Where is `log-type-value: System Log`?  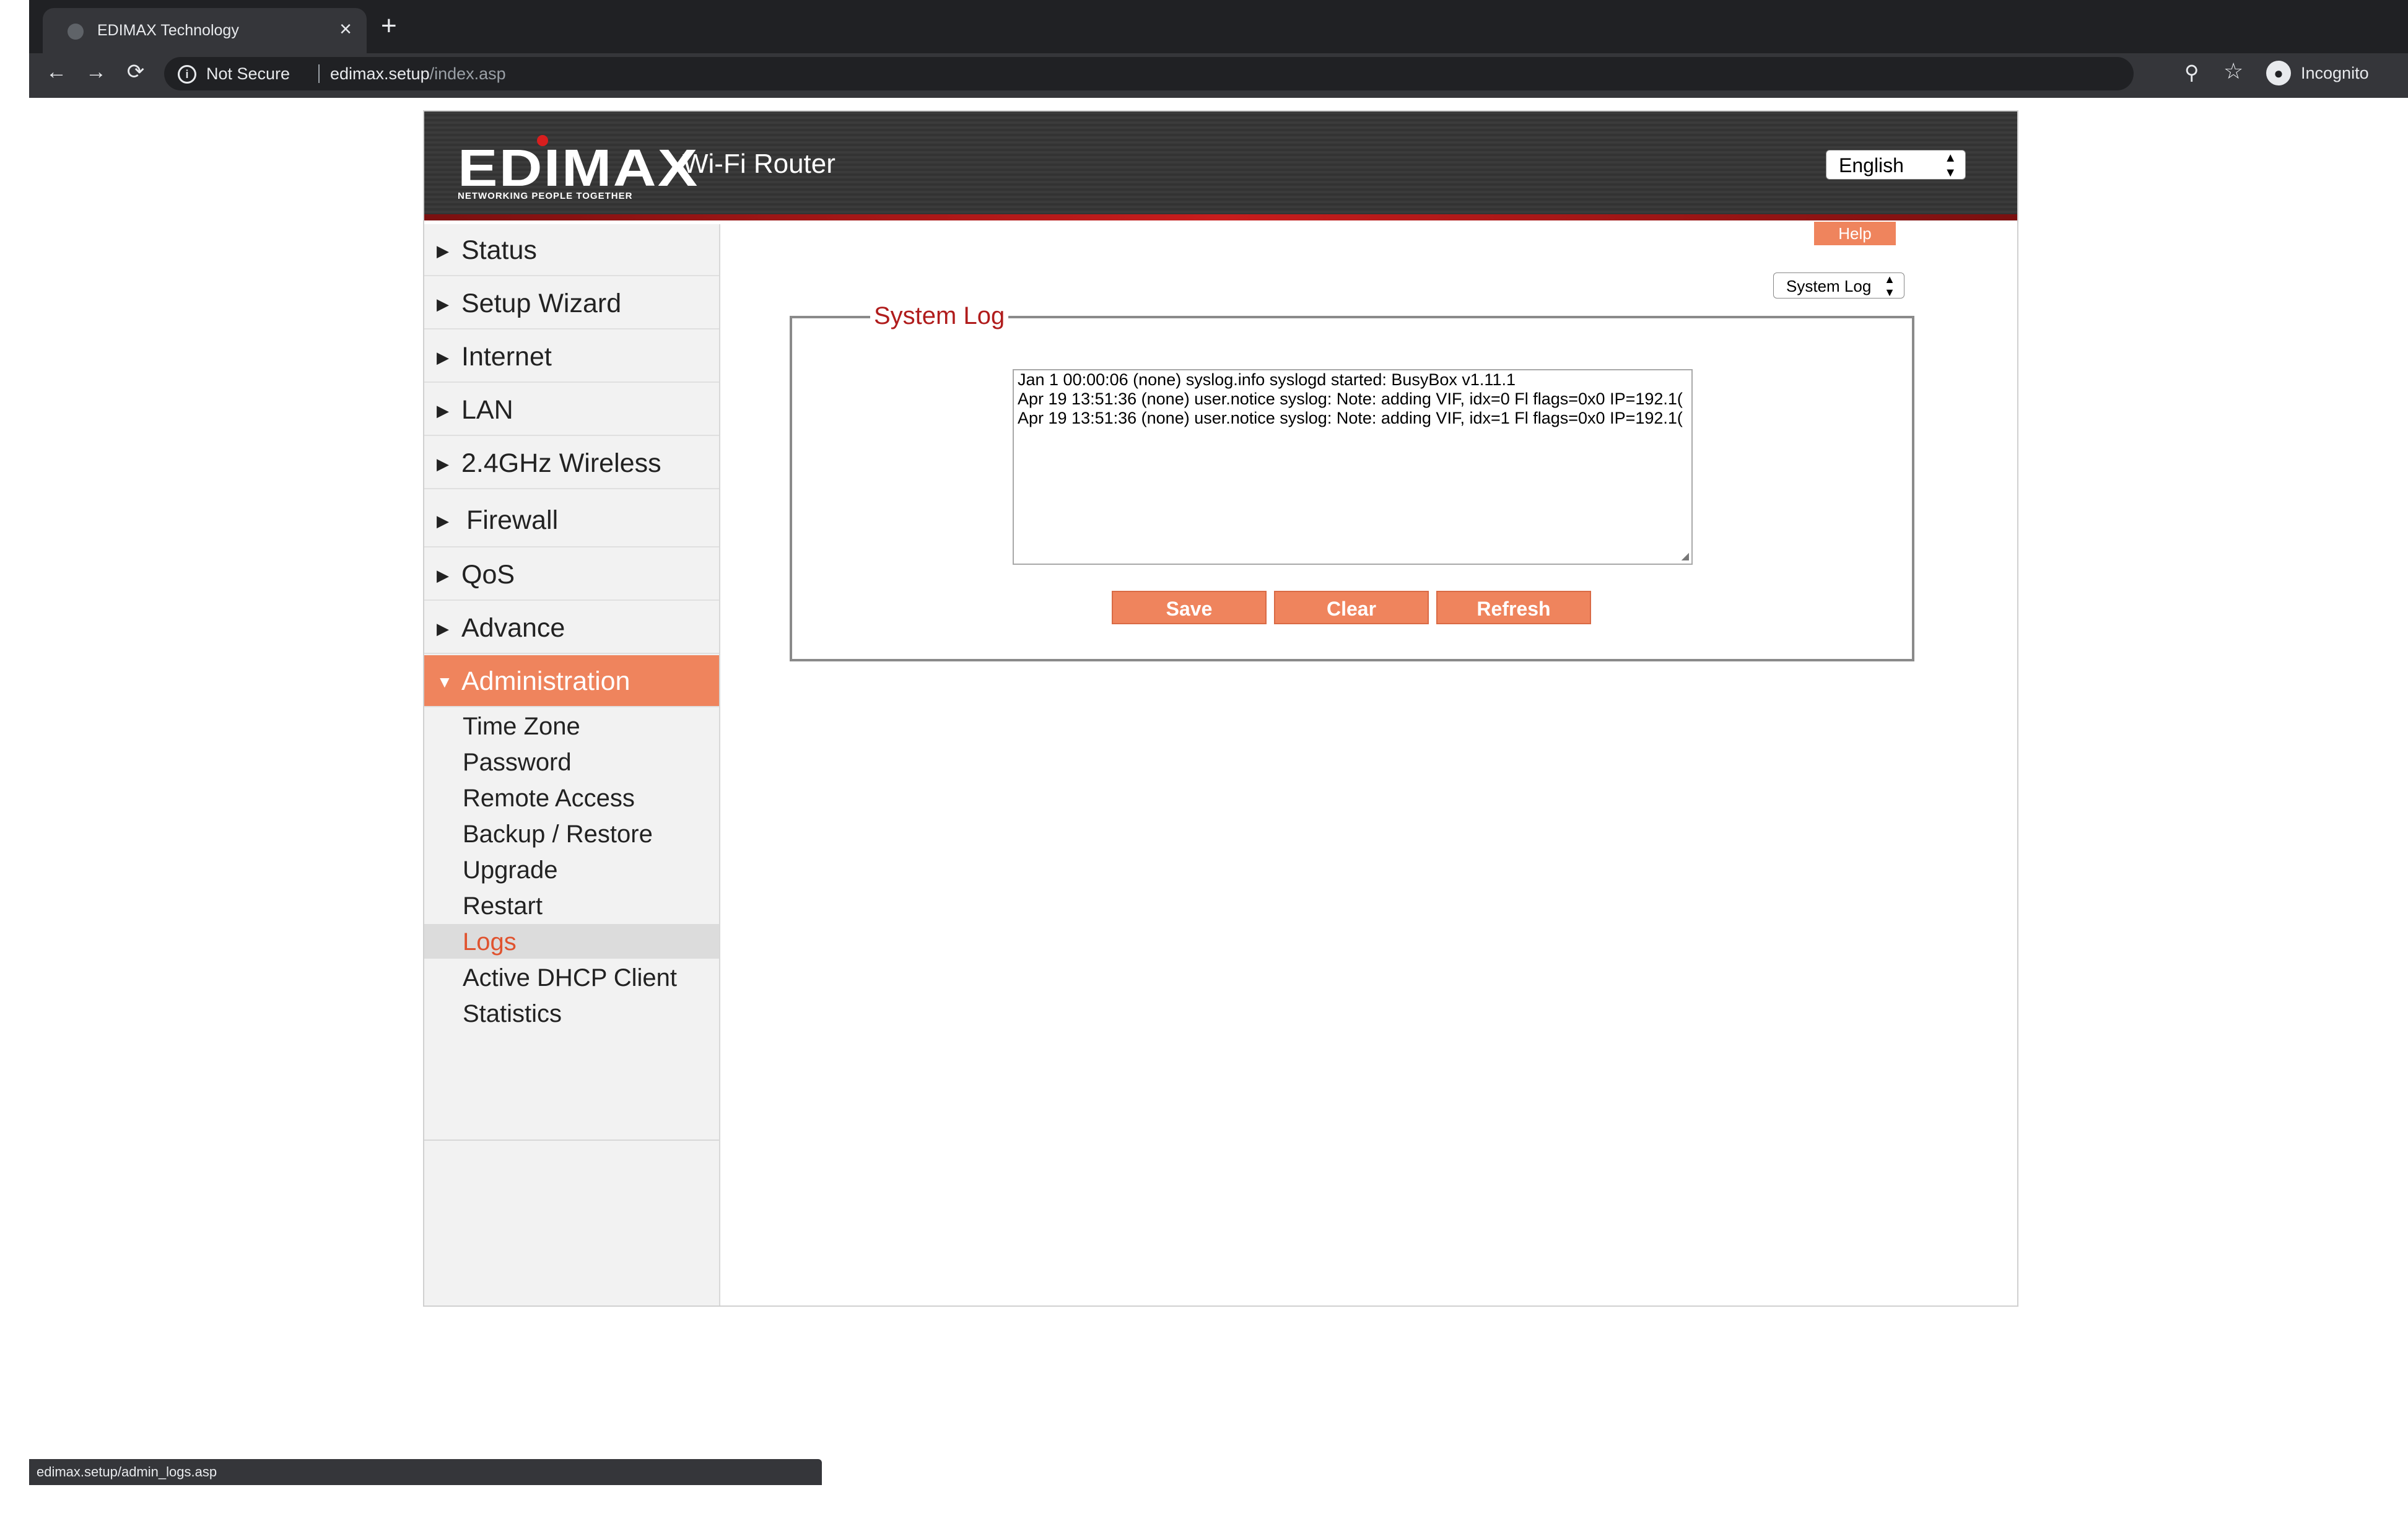
log-type-value: System Log is located at coordinates (1829, 286).